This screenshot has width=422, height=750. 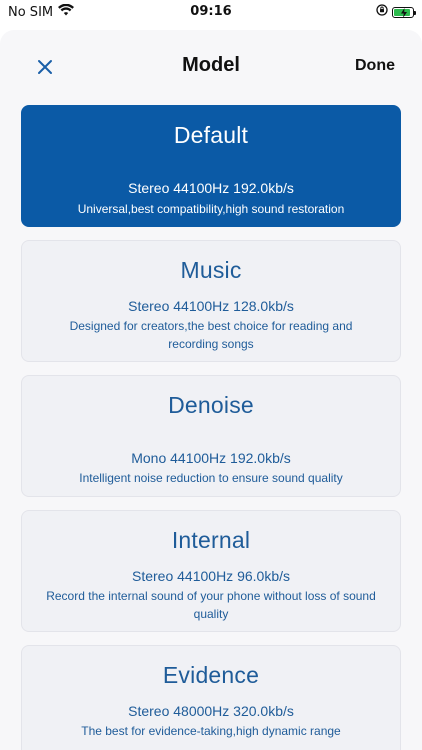 I want to click on model-name: Music, so click(x=211, y=270).